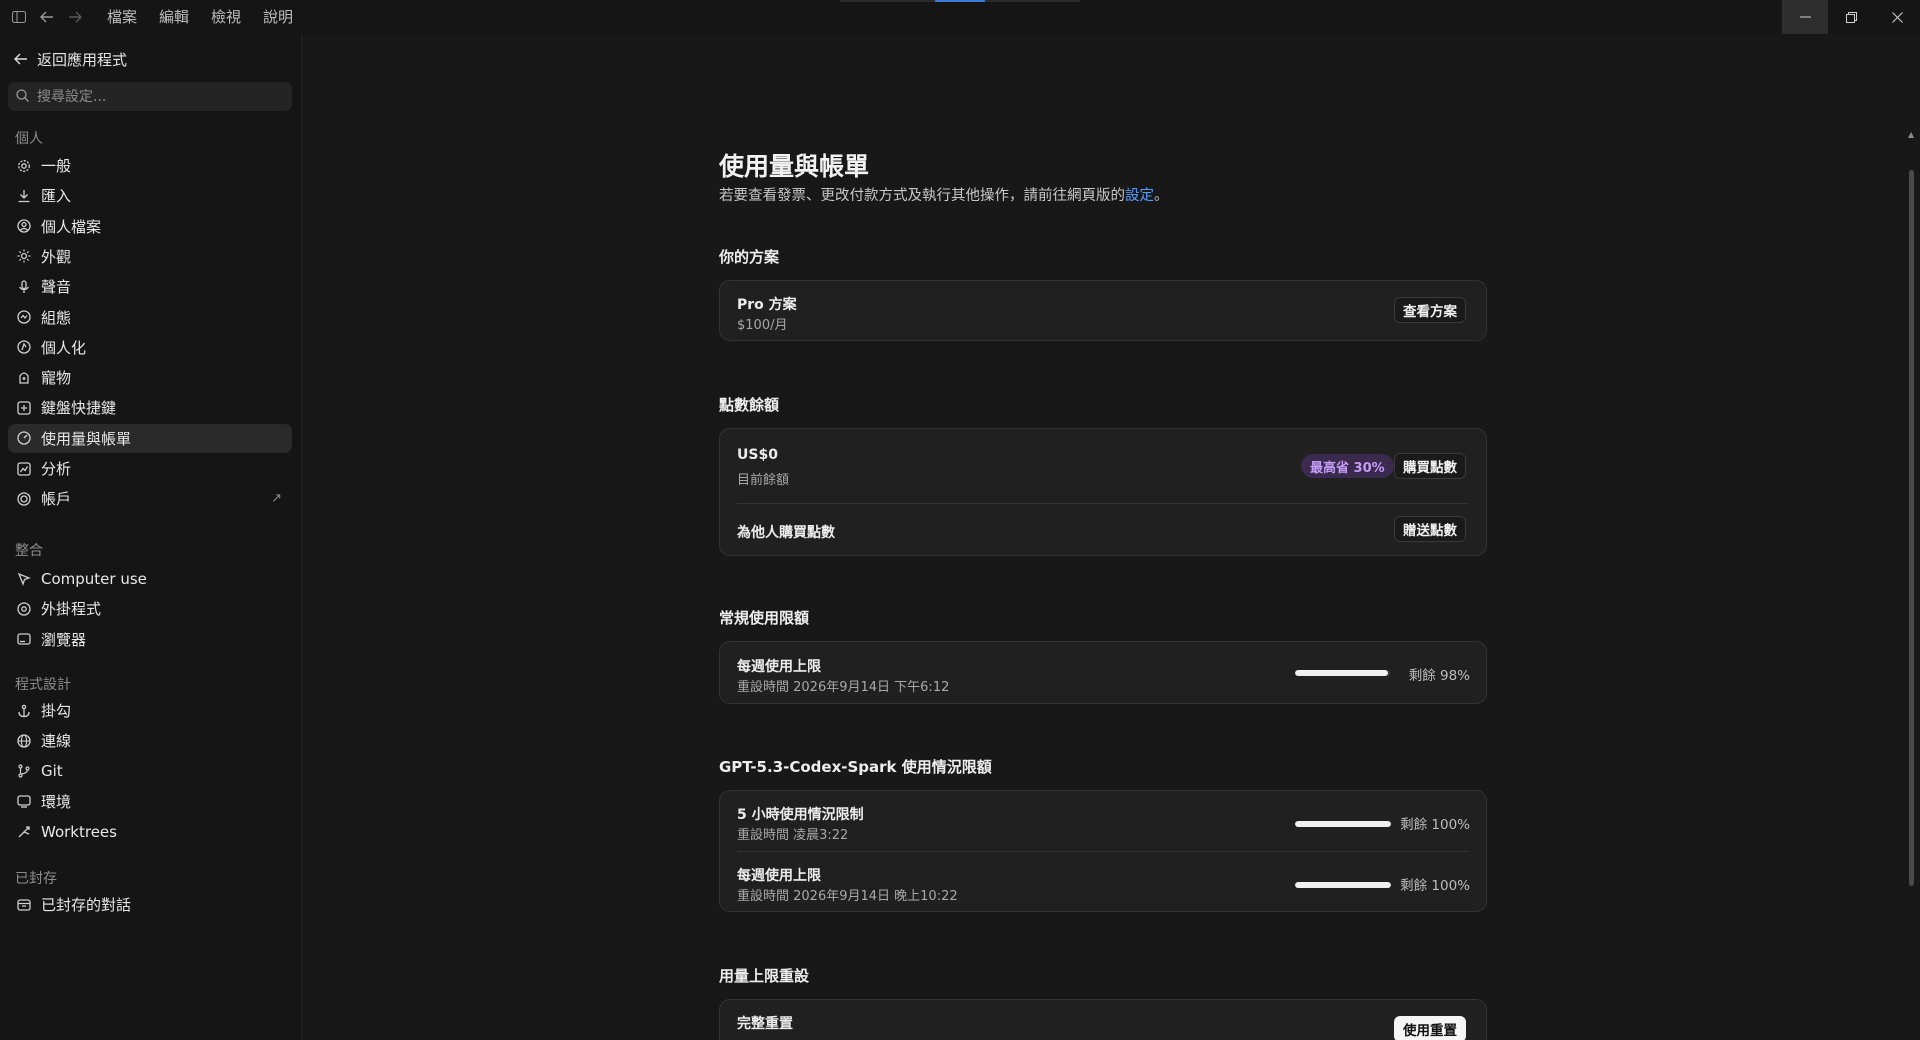 This screenshot has width=1920, height=1040. Describe the element at coordinates (56, 469) in the screenshot. I see `sidebar-item-label: 分析` at that location.